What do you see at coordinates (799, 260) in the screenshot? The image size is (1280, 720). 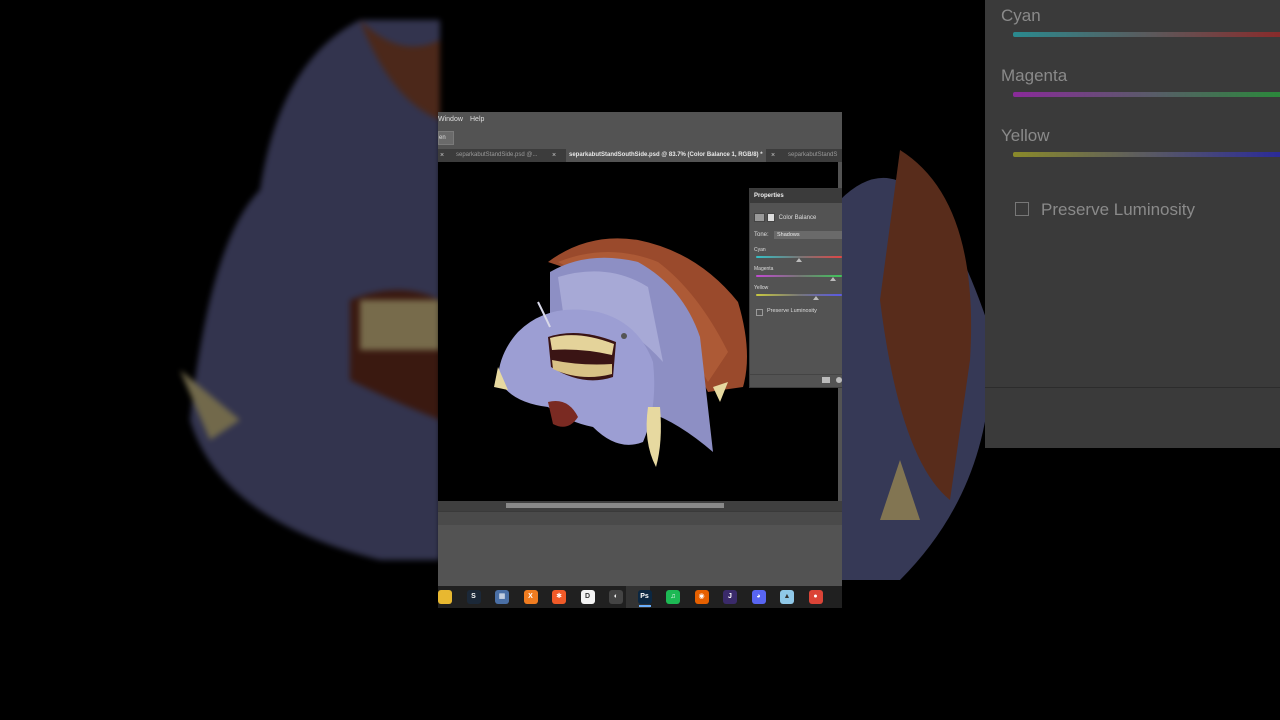 I see `cyan-red-slider-thumb` at bounding box center [799, 260].